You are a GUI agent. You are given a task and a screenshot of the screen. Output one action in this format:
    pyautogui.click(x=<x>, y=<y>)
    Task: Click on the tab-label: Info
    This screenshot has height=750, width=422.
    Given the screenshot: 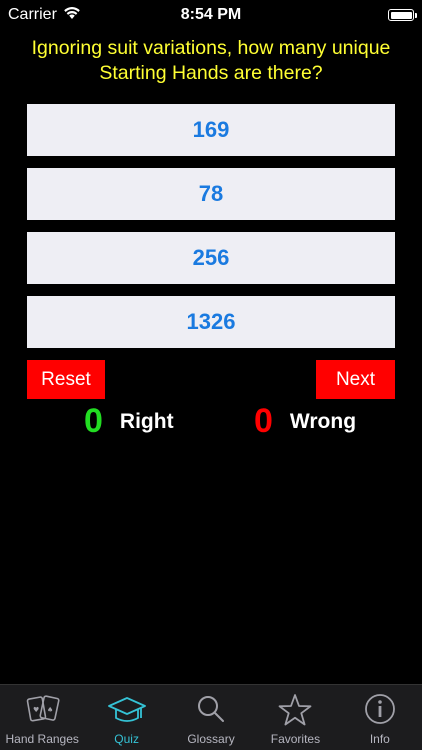 What is the action you would take?
    pyautogui.click(x=379, y=739)
    